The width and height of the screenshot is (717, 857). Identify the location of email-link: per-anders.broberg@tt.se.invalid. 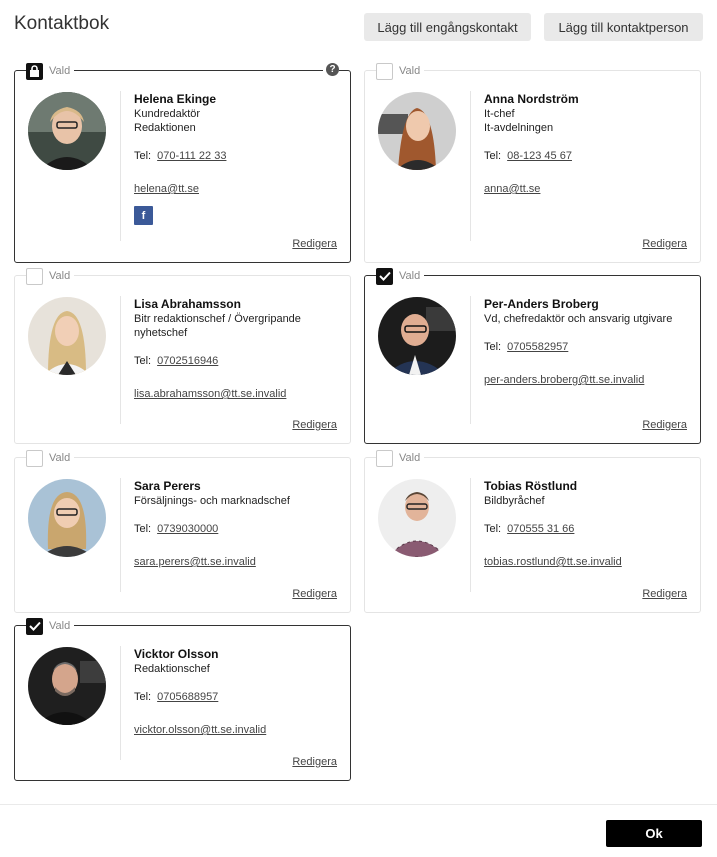
(587, 380).